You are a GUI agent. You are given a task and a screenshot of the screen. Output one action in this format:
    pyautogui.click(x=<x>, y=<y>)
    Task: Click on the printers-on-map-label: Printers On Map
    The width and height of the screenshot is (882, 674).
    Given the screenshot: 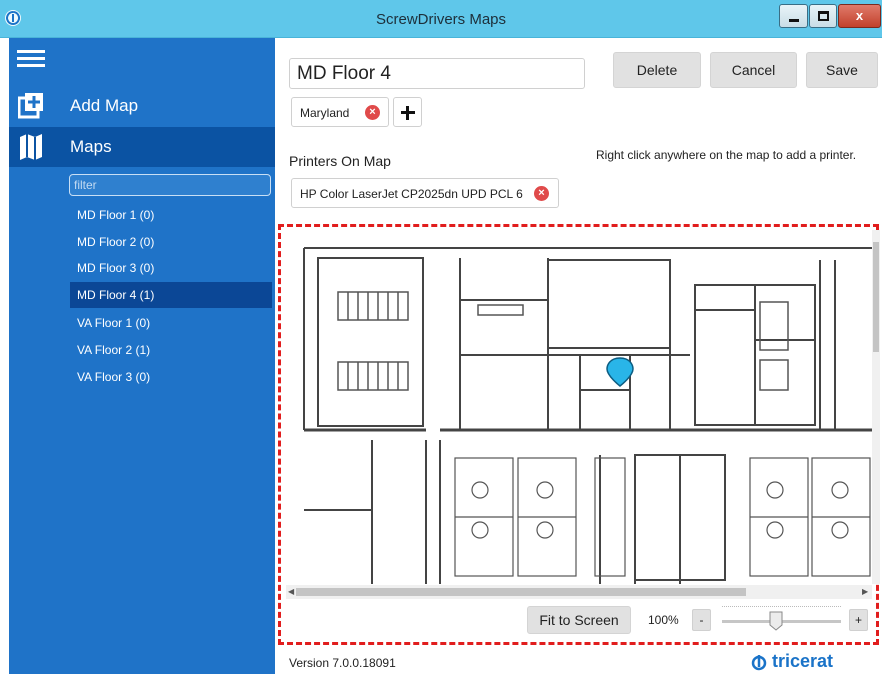 What is the action you would take?
    pyautogui.click(x=340, y=161)
    